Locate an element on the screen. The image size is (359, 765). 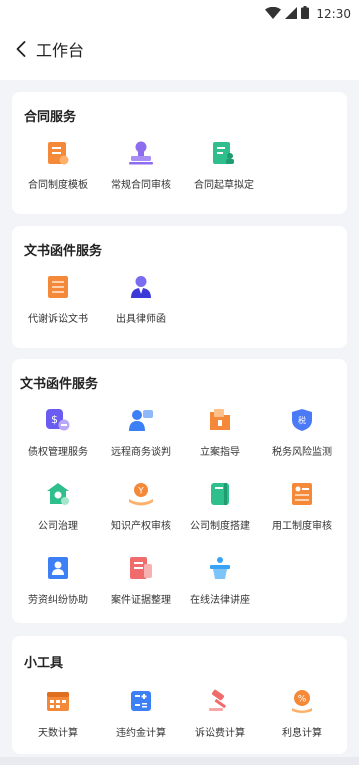
gavel-icon is located at coordinates (220, 701).